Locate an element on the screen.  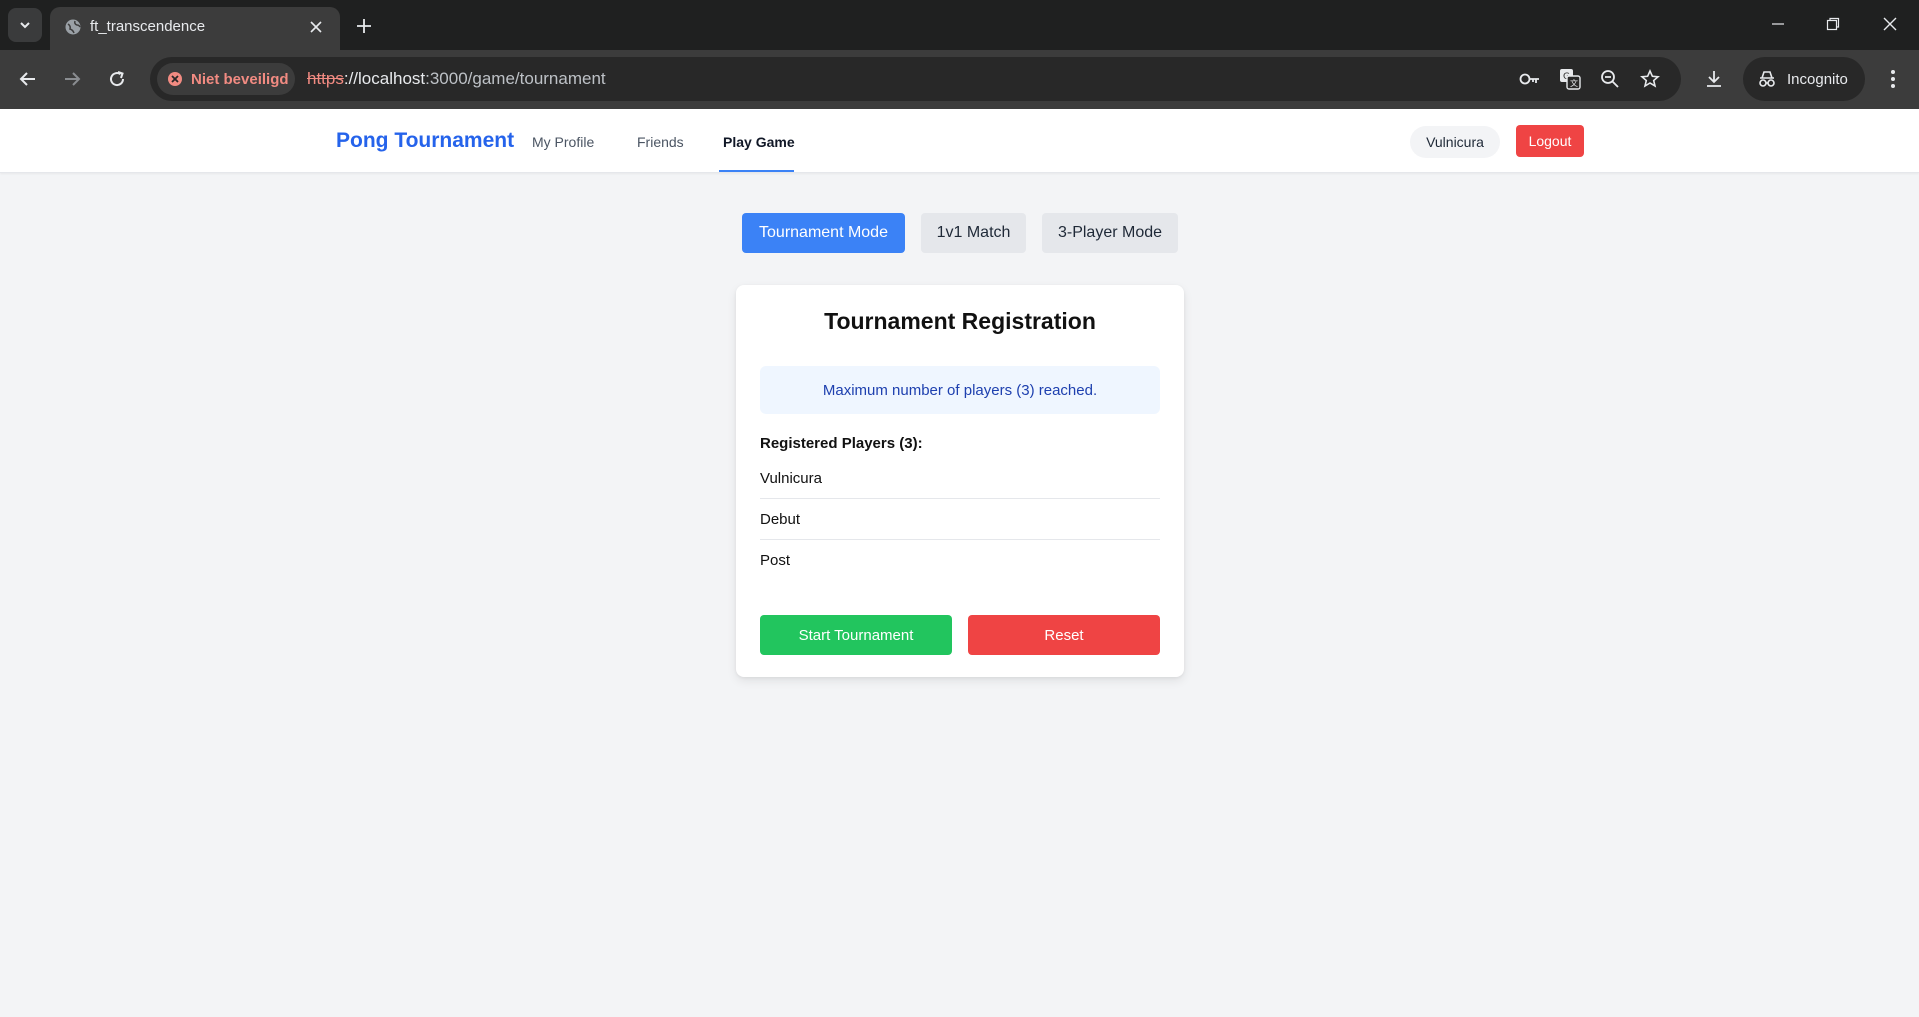
player-row: Debut is located at coordinates (960, 519).